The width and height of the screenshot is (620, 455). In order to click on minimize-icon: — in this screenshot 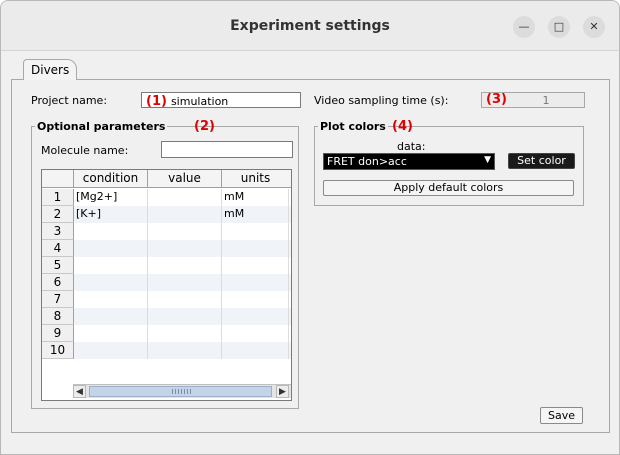, I will do `click(524, 27)`.